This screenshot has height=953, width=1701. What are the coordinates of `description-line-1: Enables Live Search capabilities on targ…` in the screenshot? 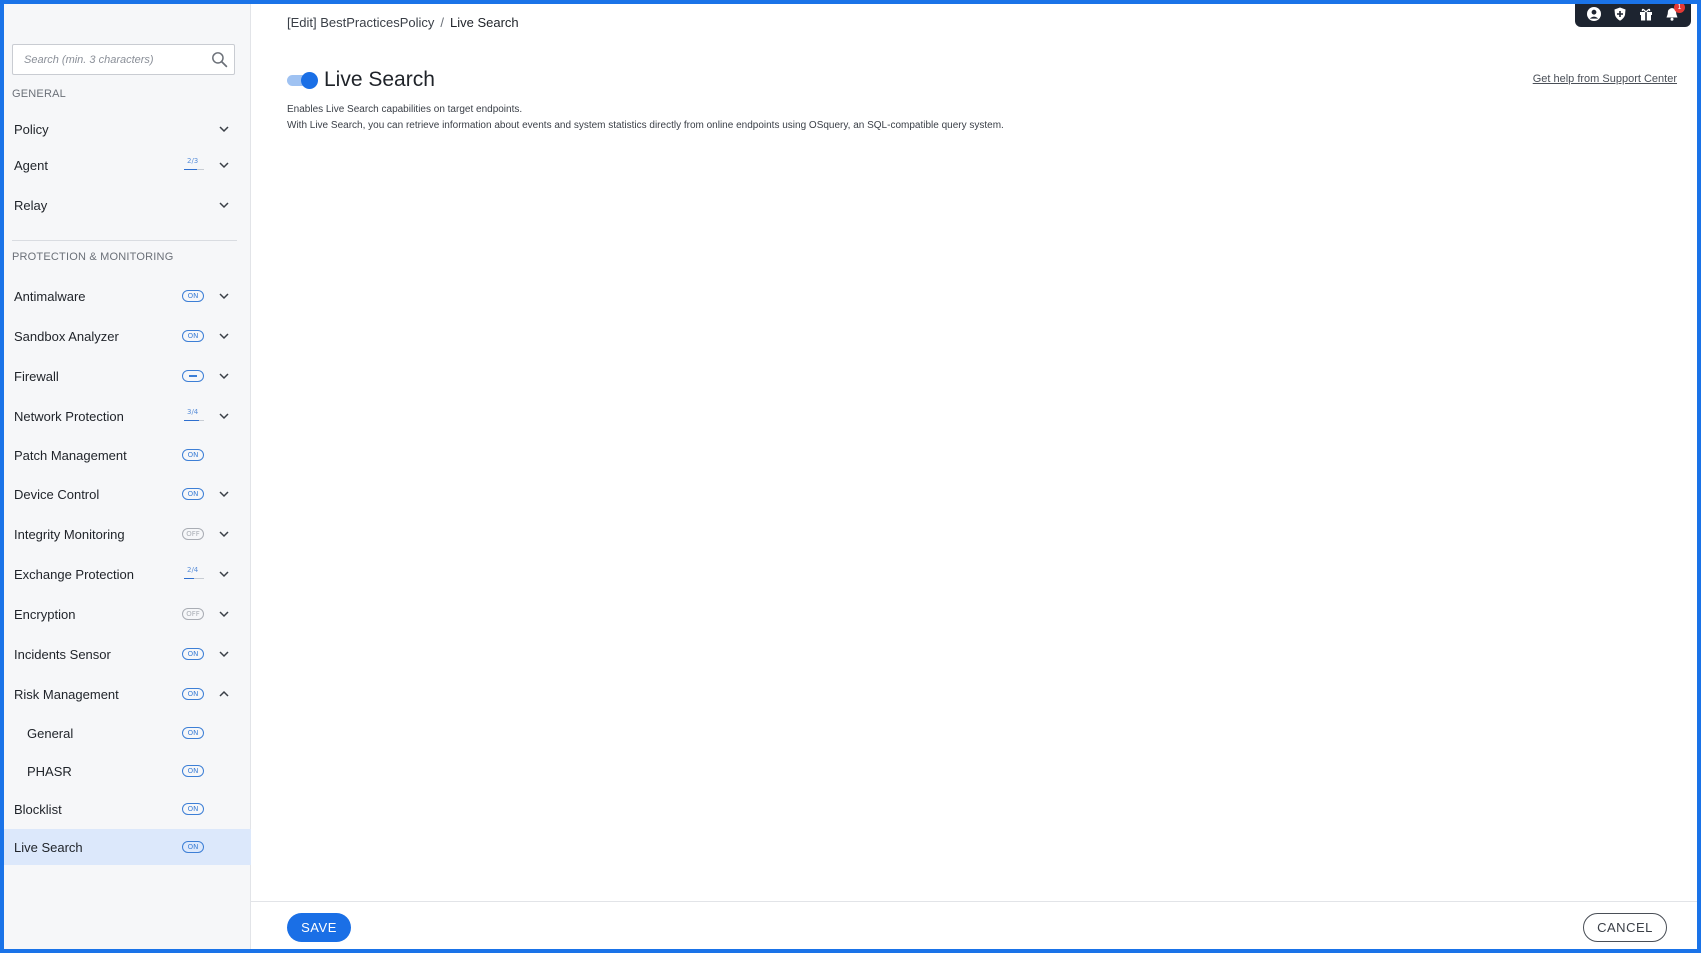 It's located at (405, 109).